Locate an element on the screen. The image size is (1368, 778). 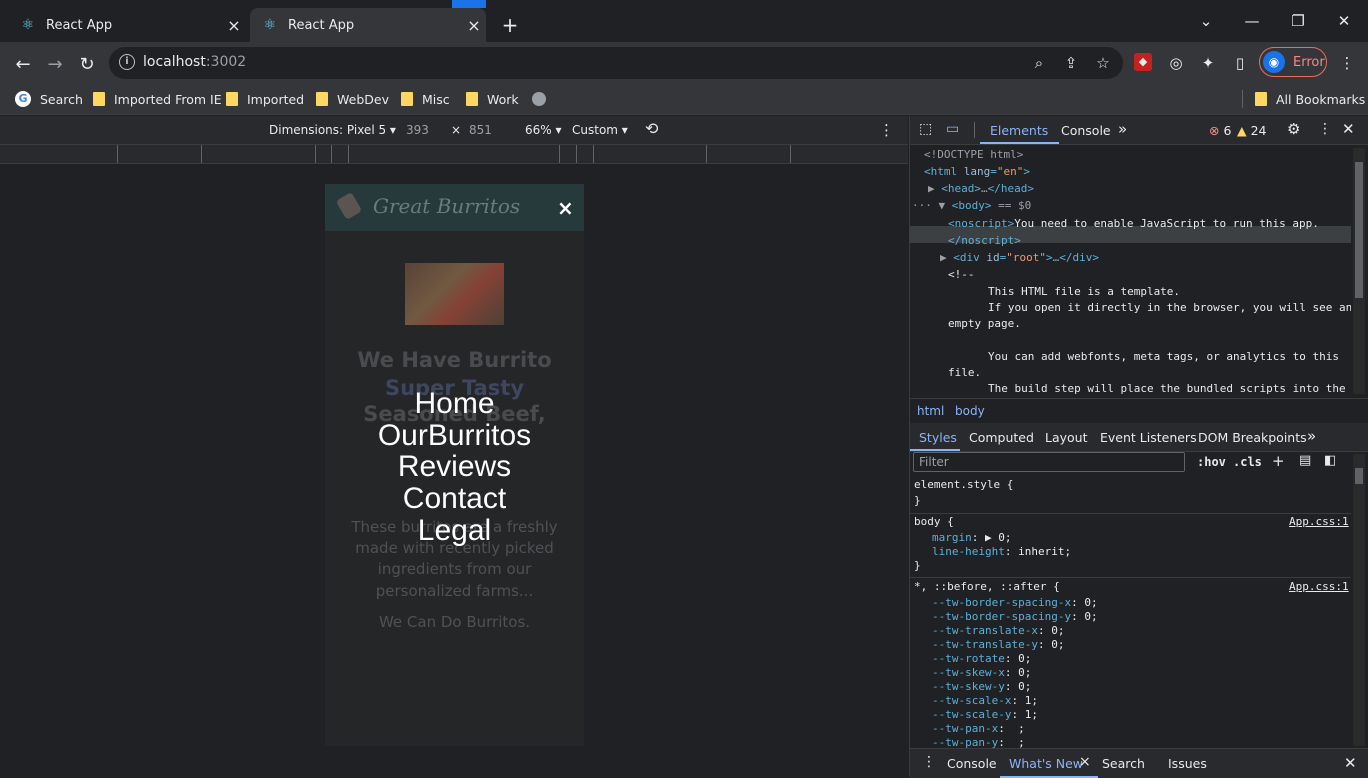
dom-line: ▶ <head>…</head> is located at coordinates (981, 188).